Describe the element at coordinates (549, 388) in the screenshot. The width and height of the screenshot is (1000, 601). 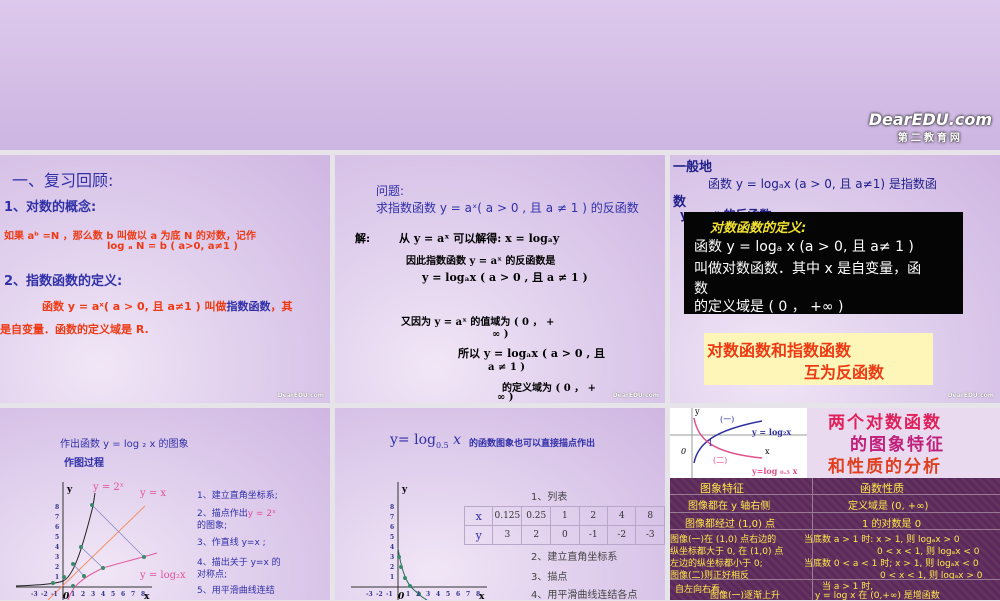
I see `solution-line: 的定义域为 ( 0 ， +` at that location.